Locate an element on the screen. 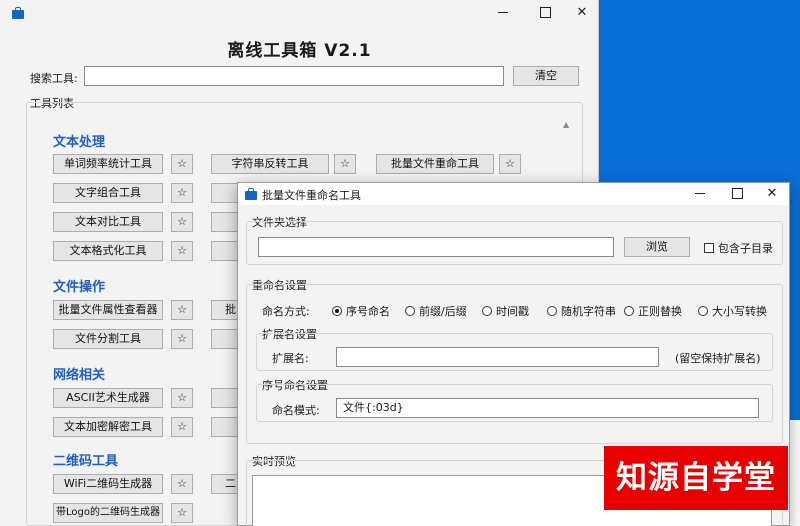 The width and height of the screenshot is (800, 526). method-label: 命名方式: is located at coordinates (286, 311).